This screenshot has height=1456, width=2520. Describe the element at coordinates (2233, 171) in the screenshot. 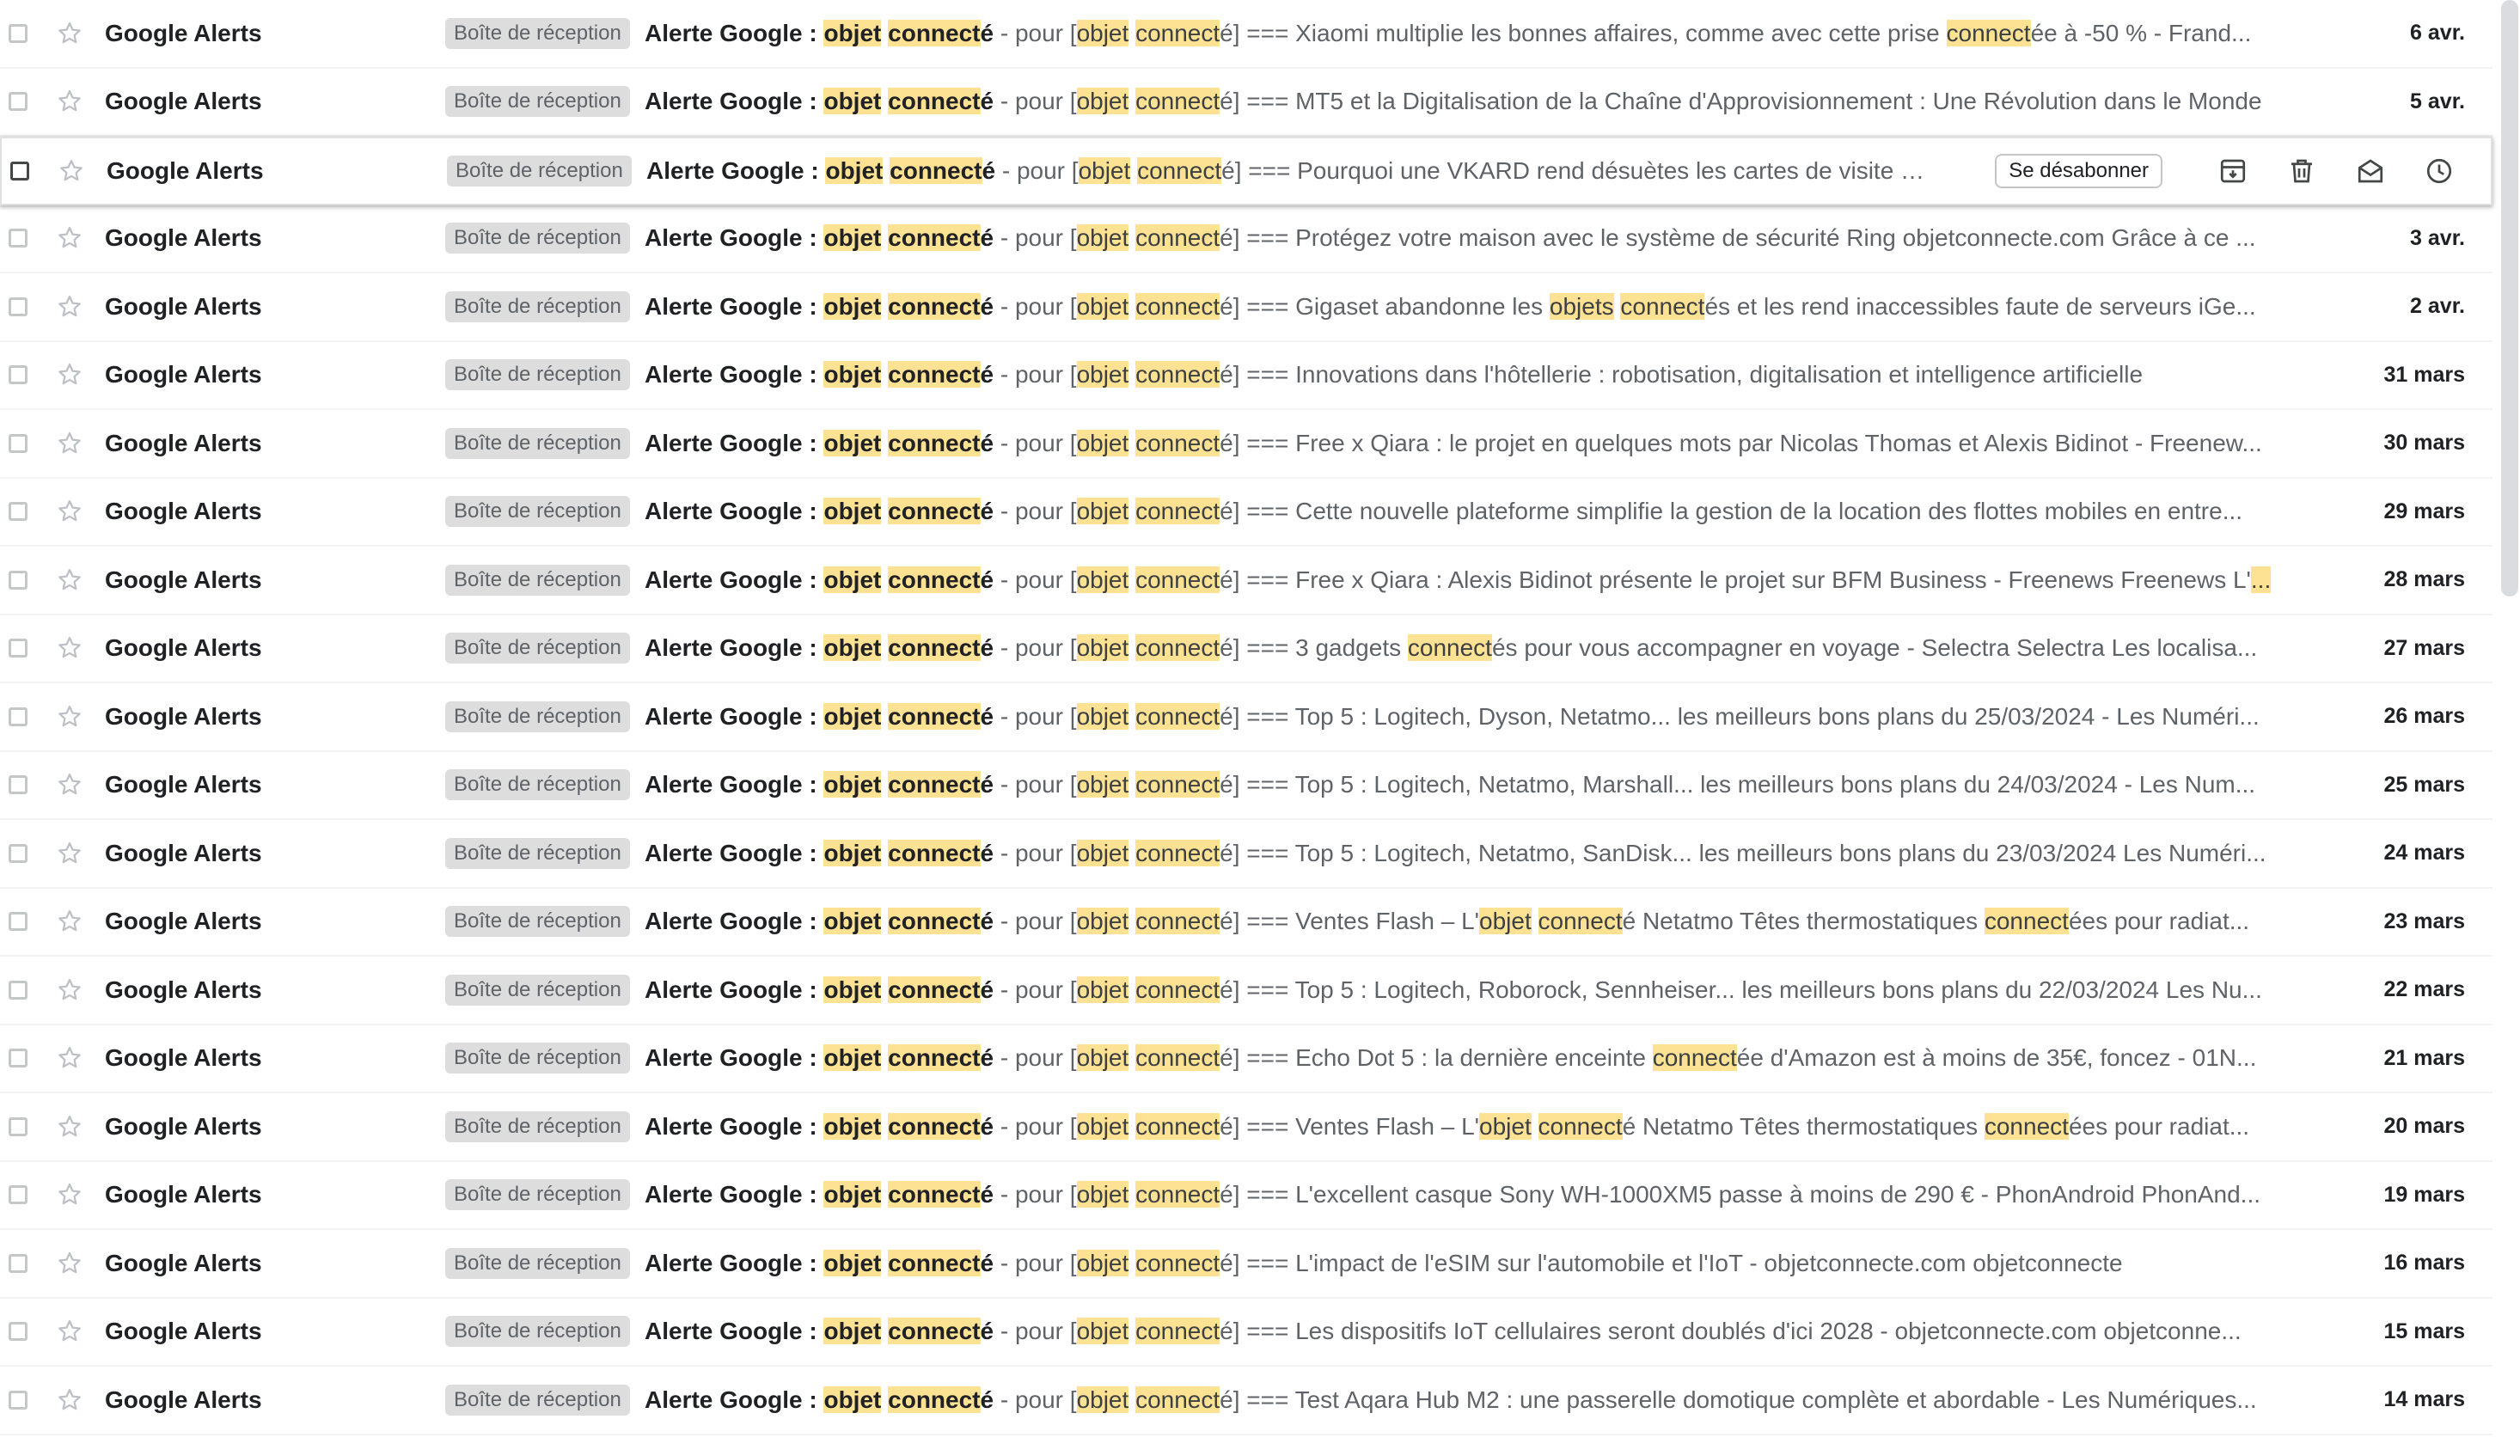

I see `archive-icon` at that location.